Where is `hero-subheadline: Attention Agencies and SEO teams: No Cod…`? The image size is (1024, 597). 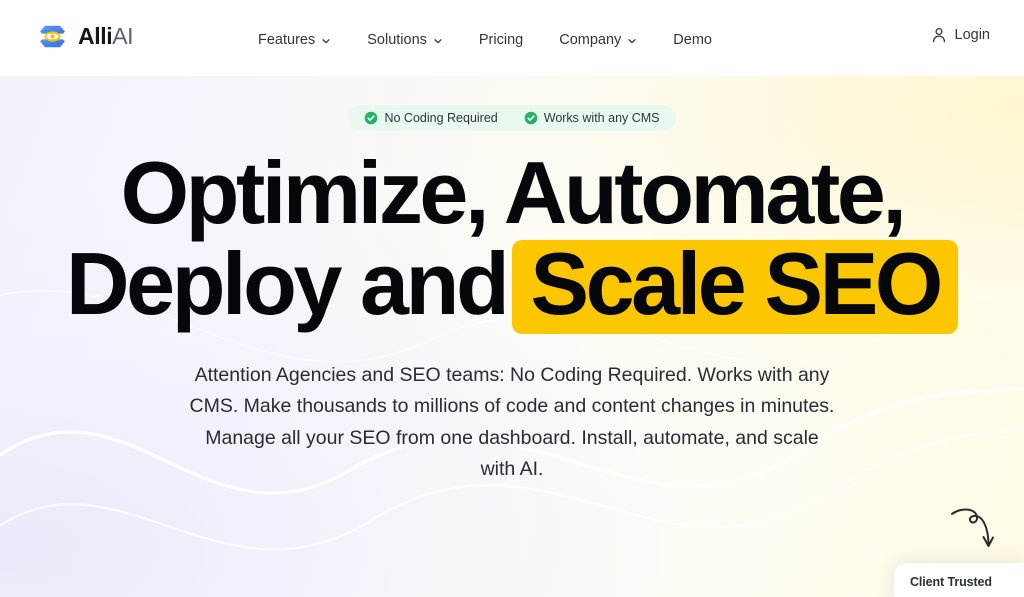 hero-subheadline: Attention Agencies and SEO teams: No Cod… is located at coordinates (512, 422).